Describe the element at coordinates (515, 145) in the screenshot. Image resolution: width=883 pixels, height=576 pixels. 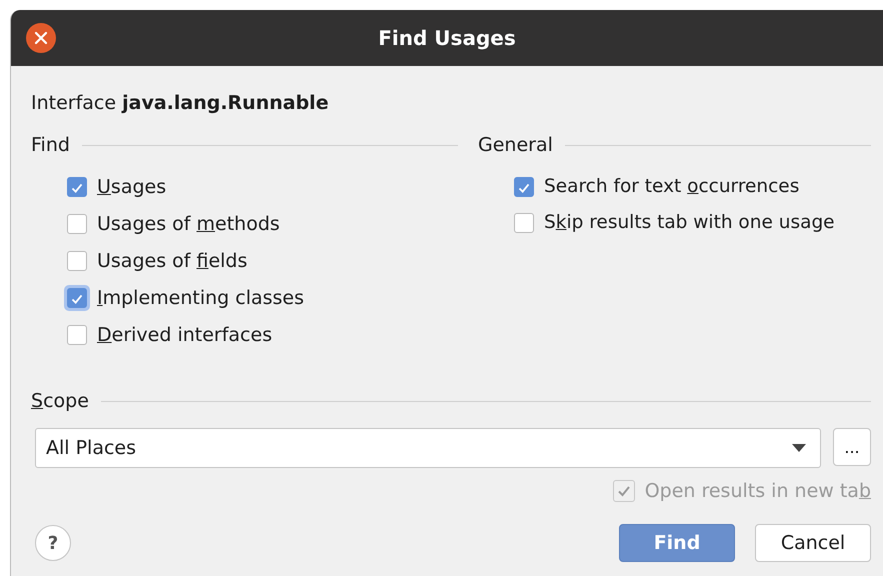
I see `section-title: General` at that location.